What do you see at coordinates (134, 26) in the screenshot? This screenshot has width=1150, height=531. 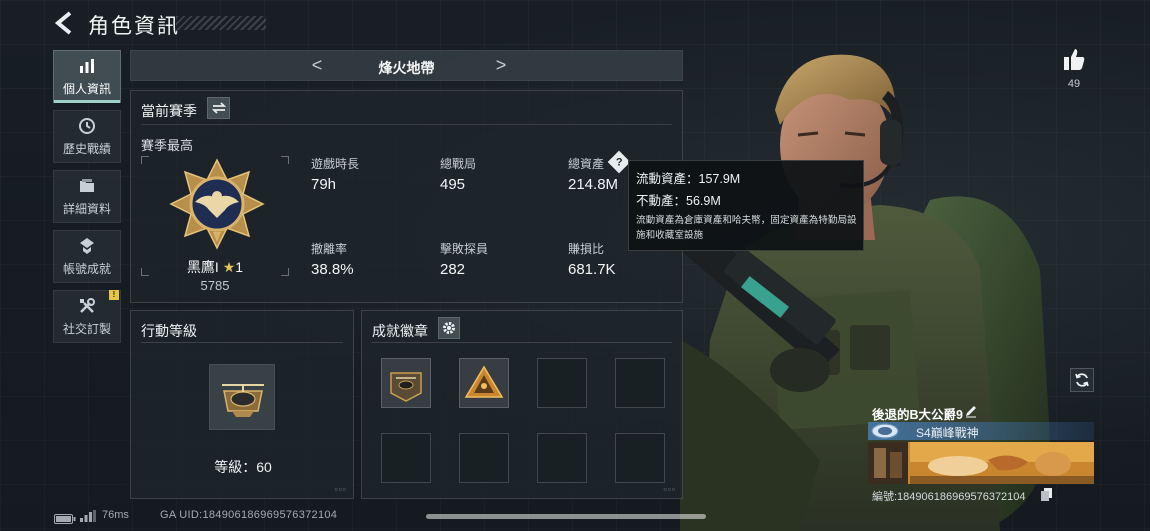 I see `page-title: 角色資訊` at bounding box center [134, 26].